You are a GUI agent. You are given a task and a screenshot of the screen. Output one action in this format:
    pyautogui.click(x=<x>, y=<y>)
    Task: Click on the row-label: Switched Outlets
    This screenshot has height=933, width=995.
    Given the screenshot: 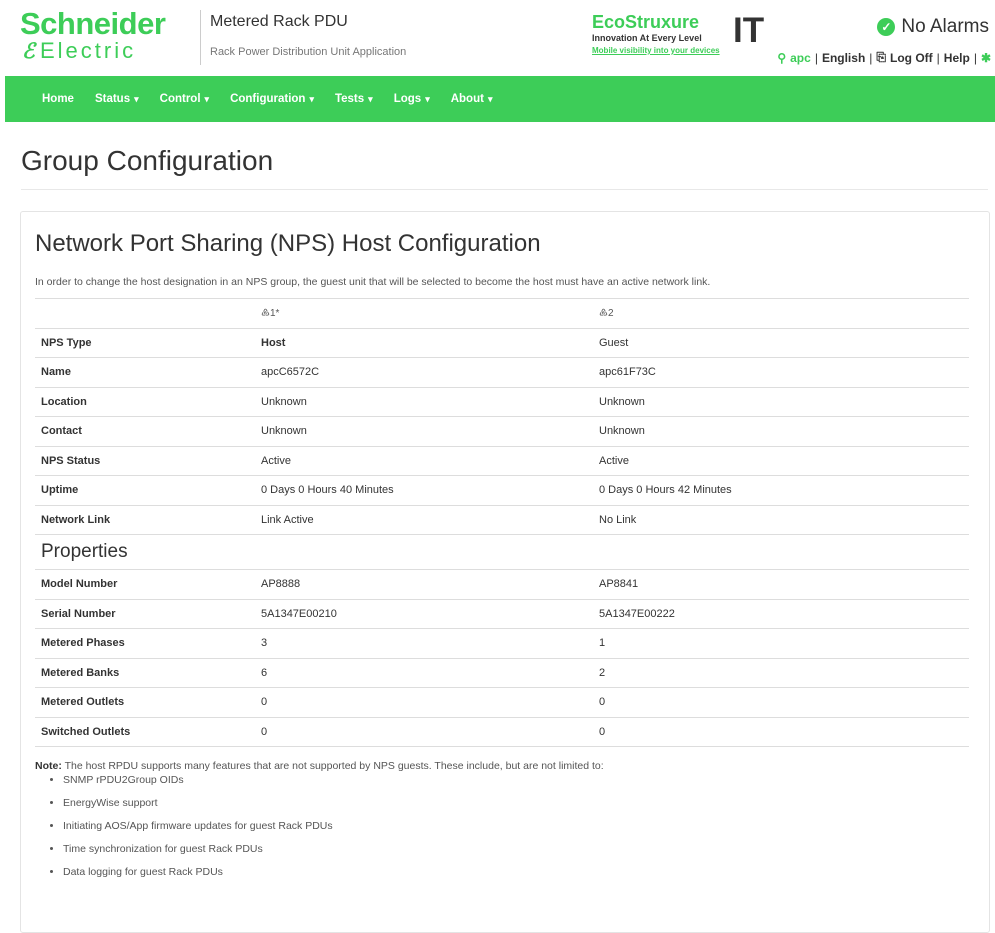 What is the action you would take?
    pyautogui.click(x=145, y=731)
    